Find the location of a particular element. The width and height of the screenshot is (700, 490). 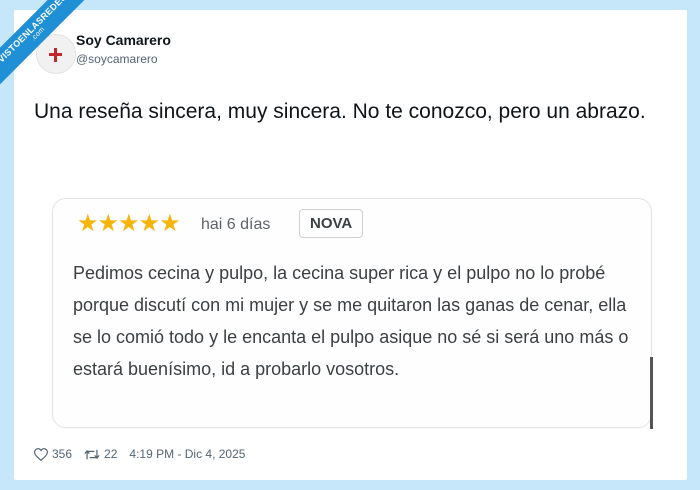

like-count: 356 is located at coordinates (62, 454).